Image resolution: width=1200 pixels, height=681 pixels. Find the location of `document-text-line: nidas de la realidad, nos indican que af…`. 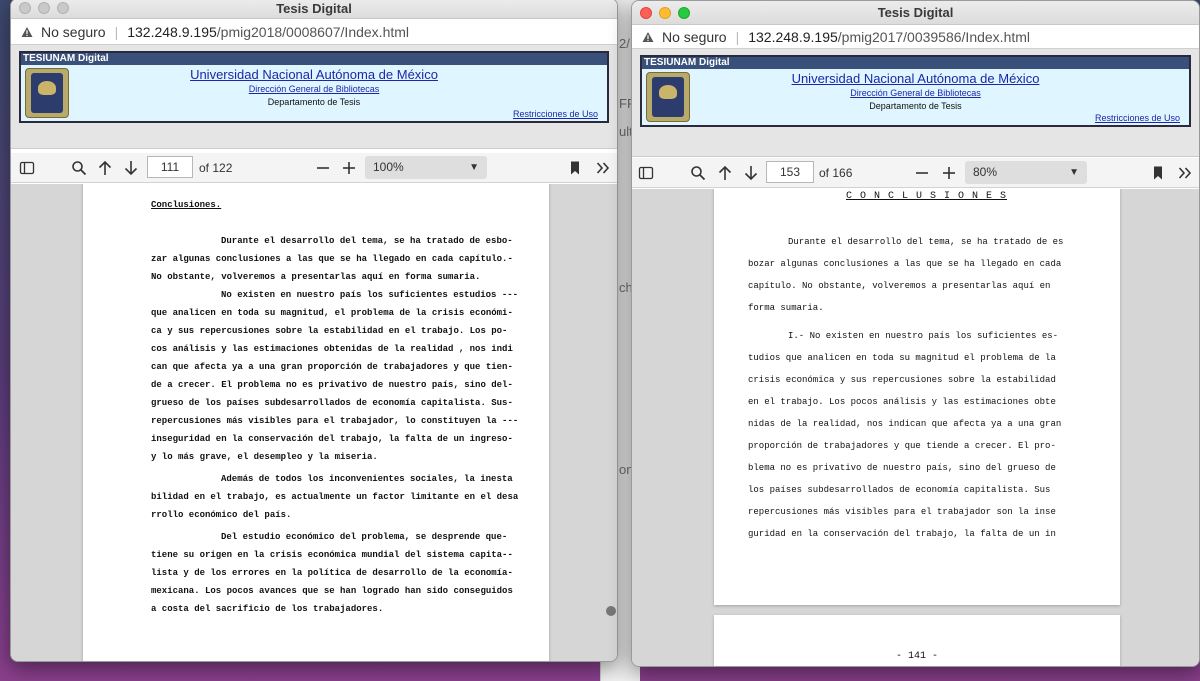

document-text-line: nidas de la realidad, nos indican que af… is located at coordinates (905, 424).